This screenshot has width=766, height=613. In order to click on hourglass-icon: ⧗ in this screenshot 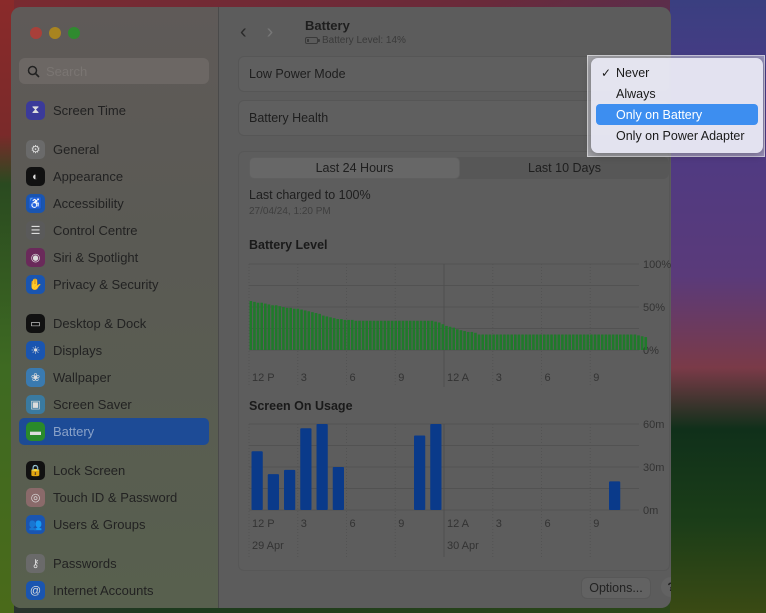, I will do `click(35, 110)`.